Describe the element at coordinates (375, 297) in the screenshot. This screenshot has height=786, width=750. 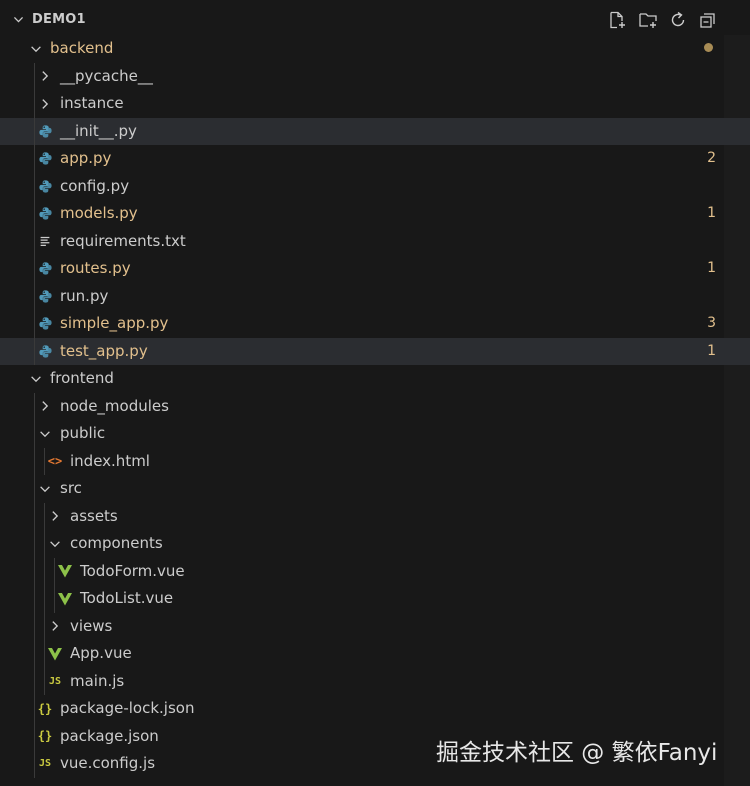
I see `tree-file: run.py` at that location.